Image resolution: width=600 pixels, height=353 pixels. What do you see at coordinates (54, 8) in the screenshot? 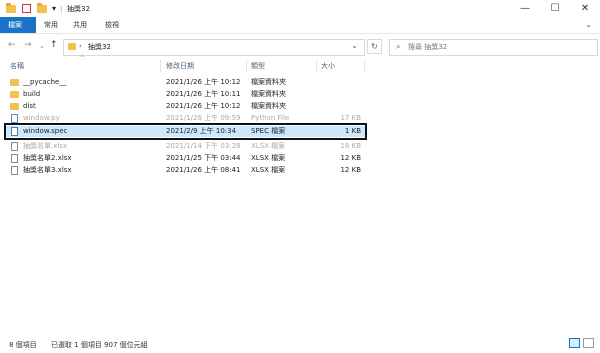
I see `customize-toolbar-icon: ▾` at bounding box center [54, 8].